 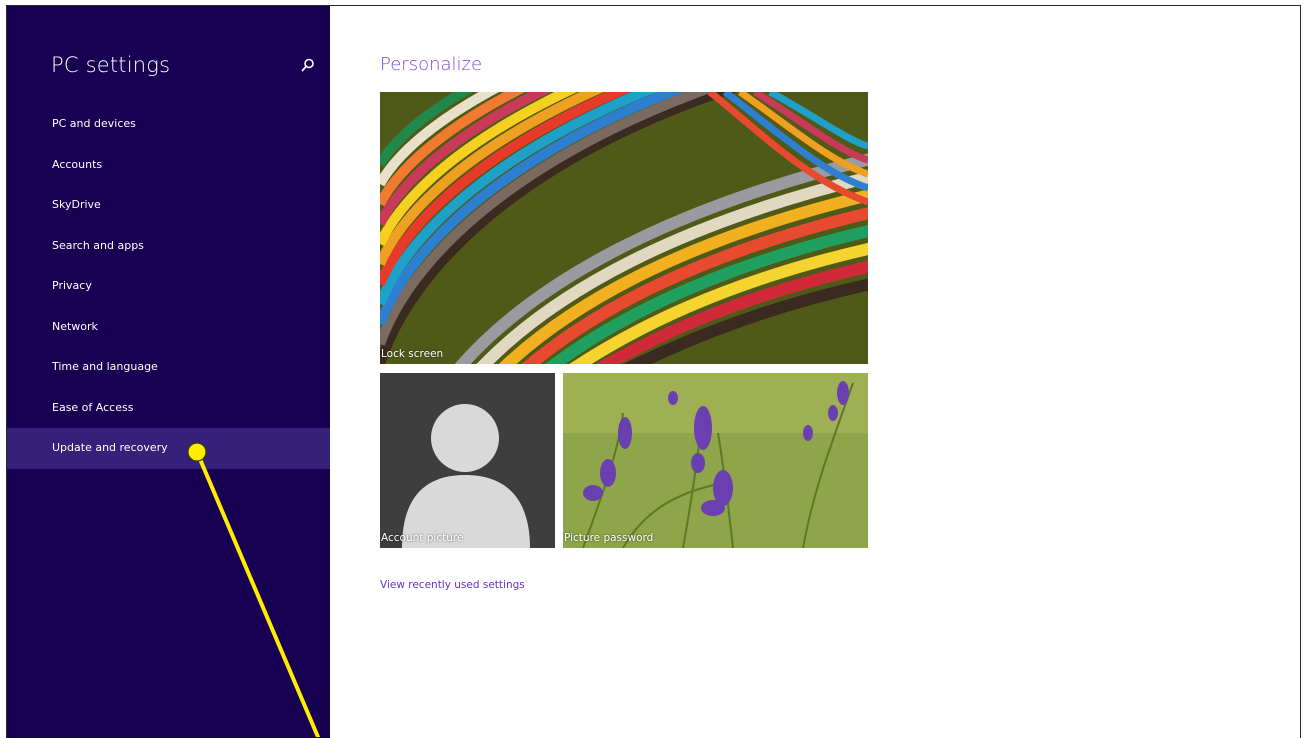 I want to click on sidebar-item-update-and-recovery: Update and recovery, so click(x=168, y=448).